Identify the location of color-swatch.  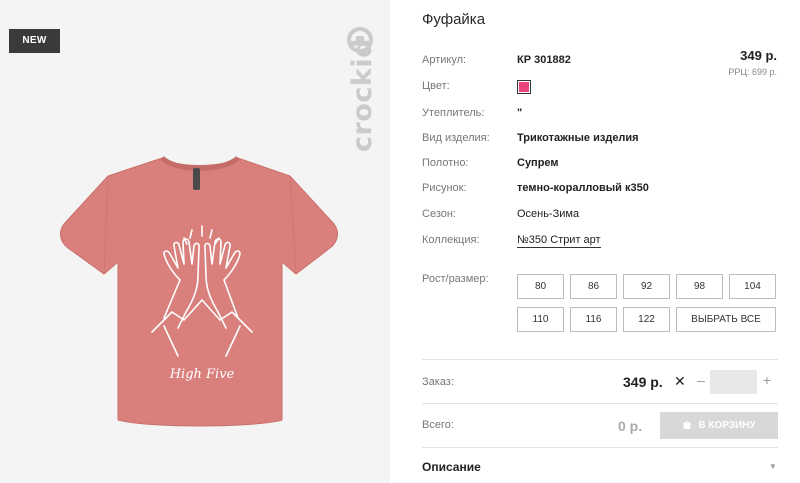
(524, 87).